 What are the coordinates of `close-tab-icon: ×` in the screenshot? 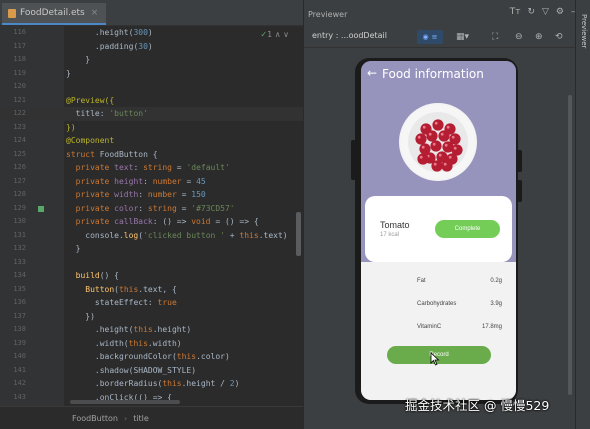 It's located at (95, 13).